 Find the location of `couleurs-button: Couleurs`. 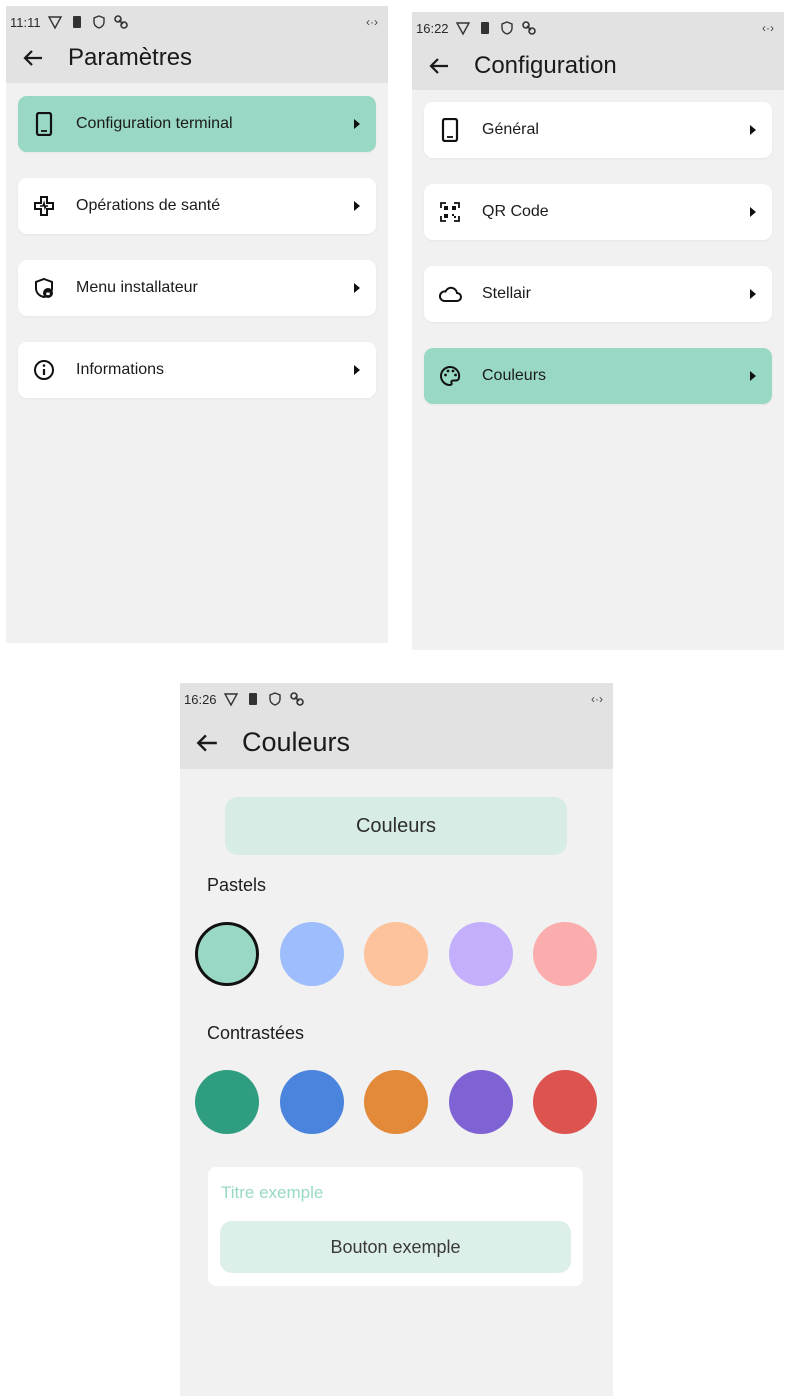

couleurs-button: Couleurs is located at coordinates (396, 826).